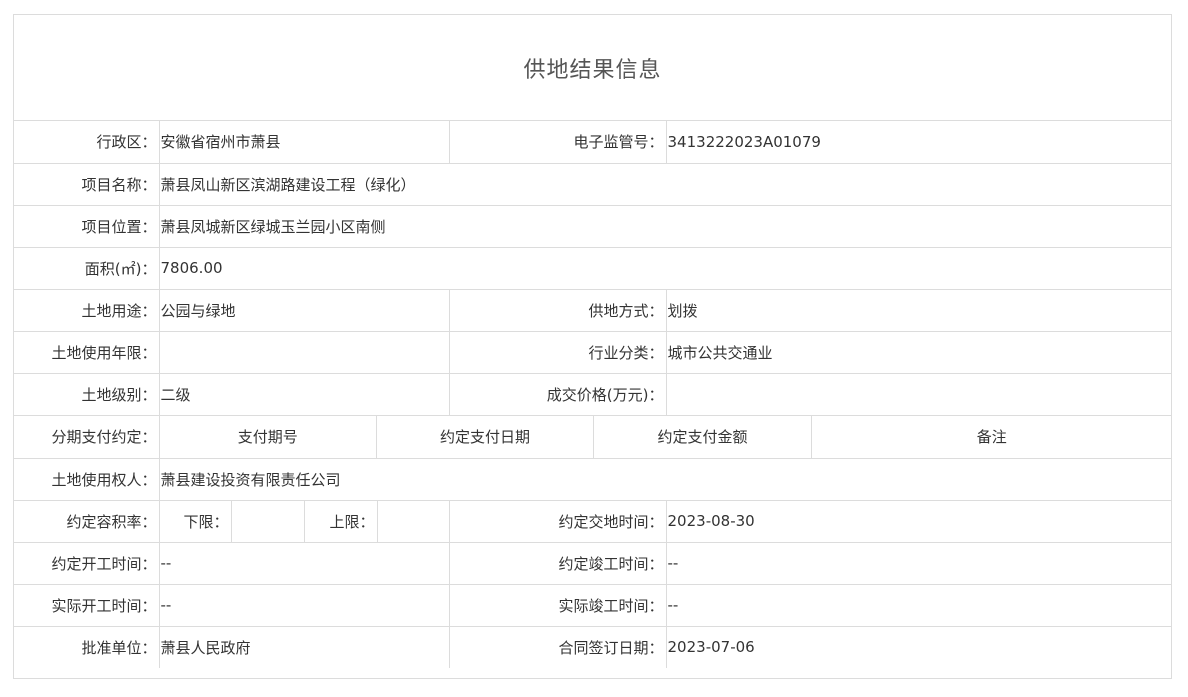 Image resolution: width=1188 pixels, height=697 pixels. Describe the element at coordinates (665, 184) in the screenshot. I see `project-name-value: 萧县凤山新区滨湖路建设工程（绿化）` at that location.